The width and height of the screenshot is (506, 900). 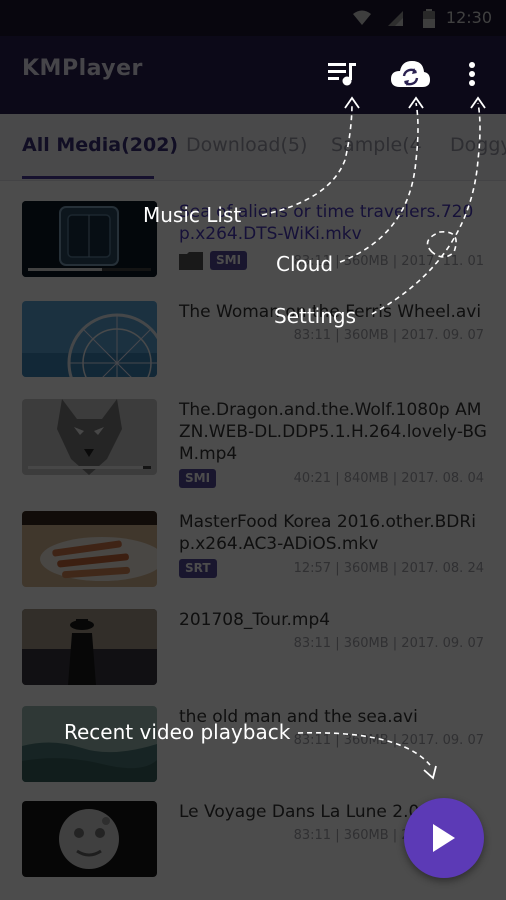 What do you see at coordinates (315, 316) in the screenshot?
I see `tooltip-settings: Settings` at bounding box center [315, 316].